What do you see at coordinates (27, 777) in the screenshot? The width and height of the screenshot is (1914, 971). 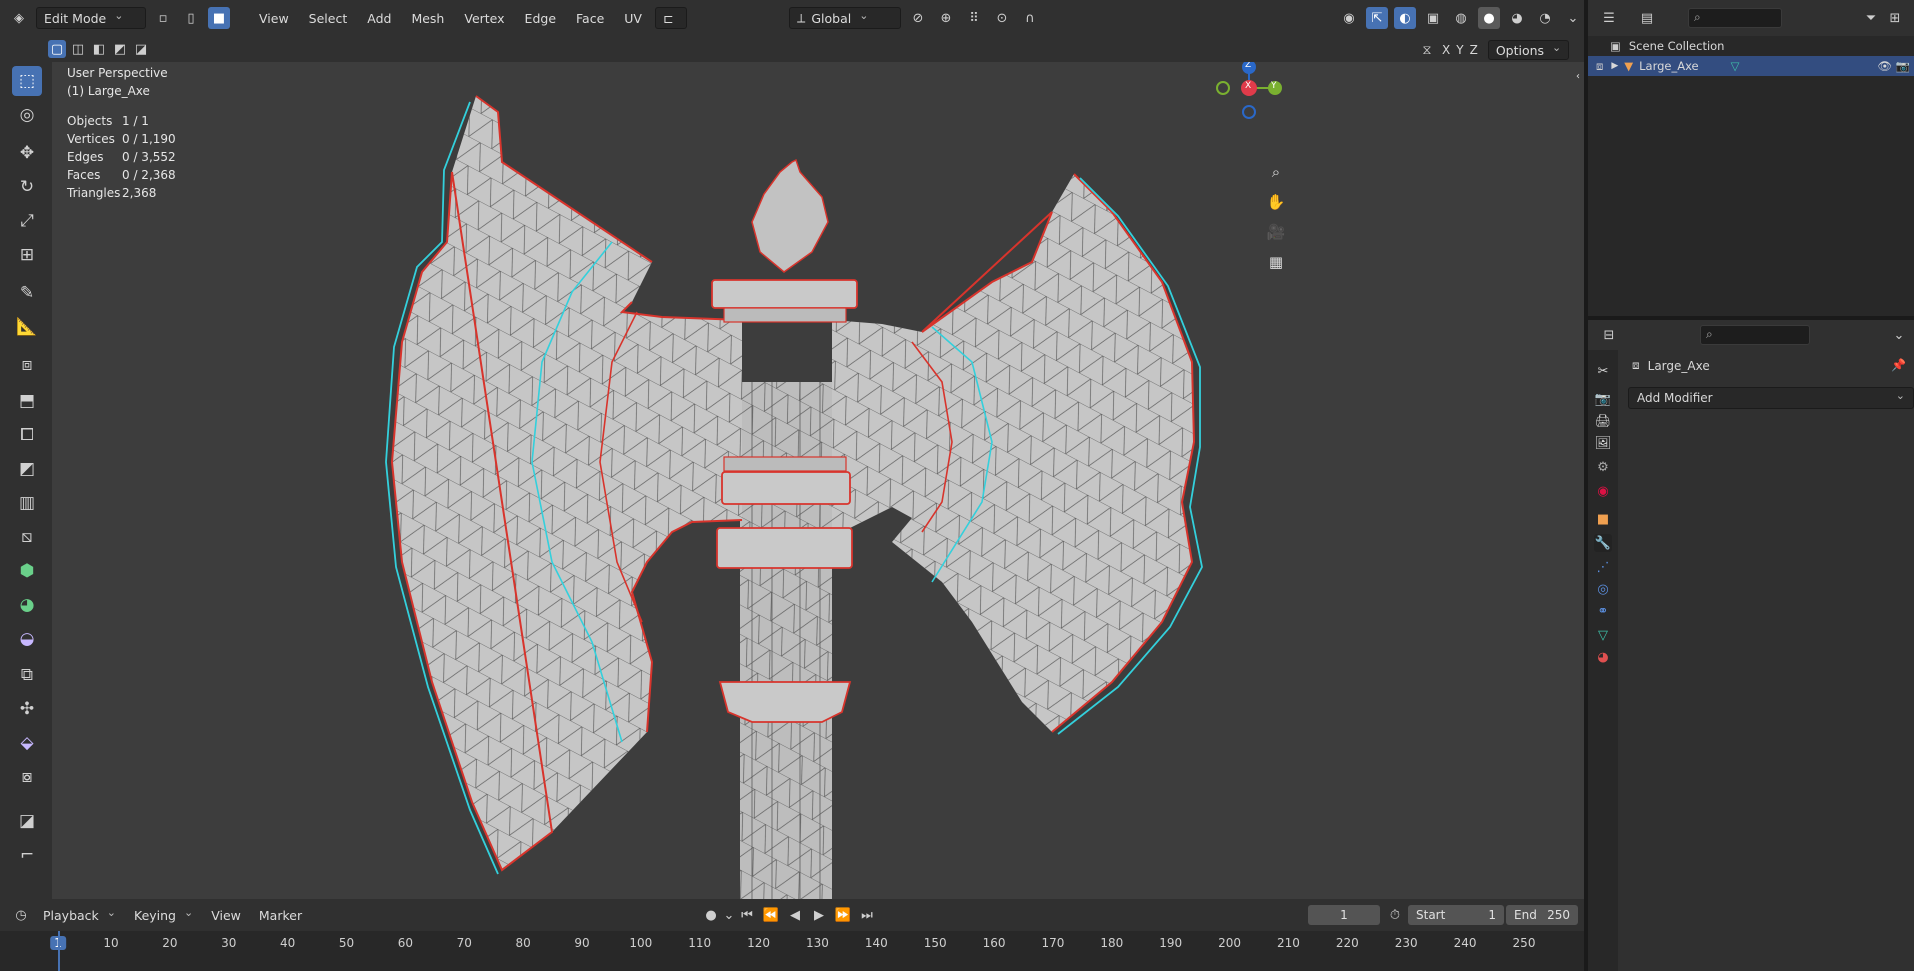 I see `rip-tool-icon: ⧇` at bounding box center [27, 777].